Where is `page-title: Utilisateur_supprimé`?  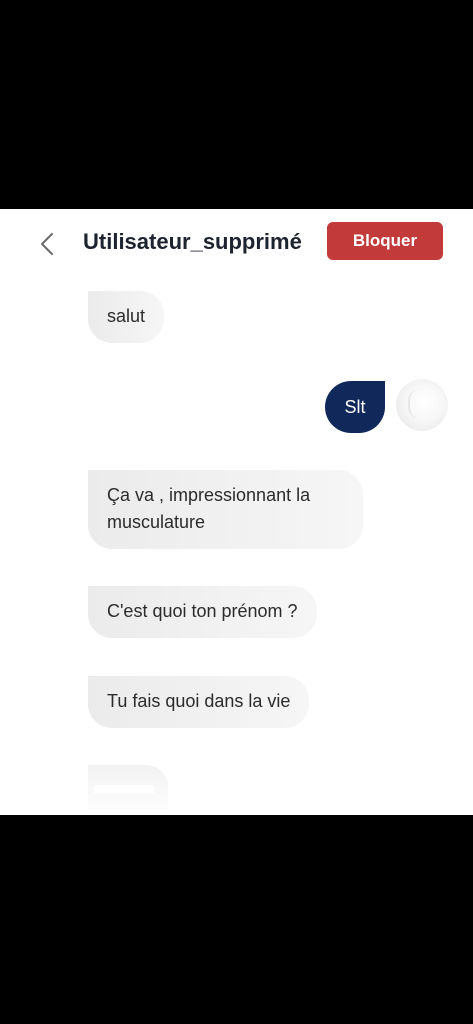 page-title: Utilisateur_supprimé is located at coordinates (192, 241).